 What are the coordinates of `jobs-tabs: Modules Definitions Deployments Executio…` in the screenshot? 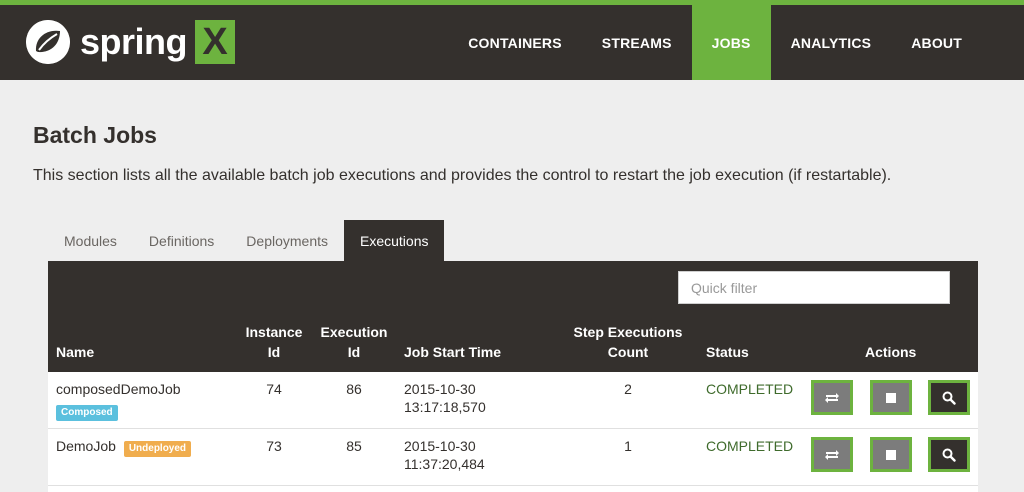 It's located at (246, 241).